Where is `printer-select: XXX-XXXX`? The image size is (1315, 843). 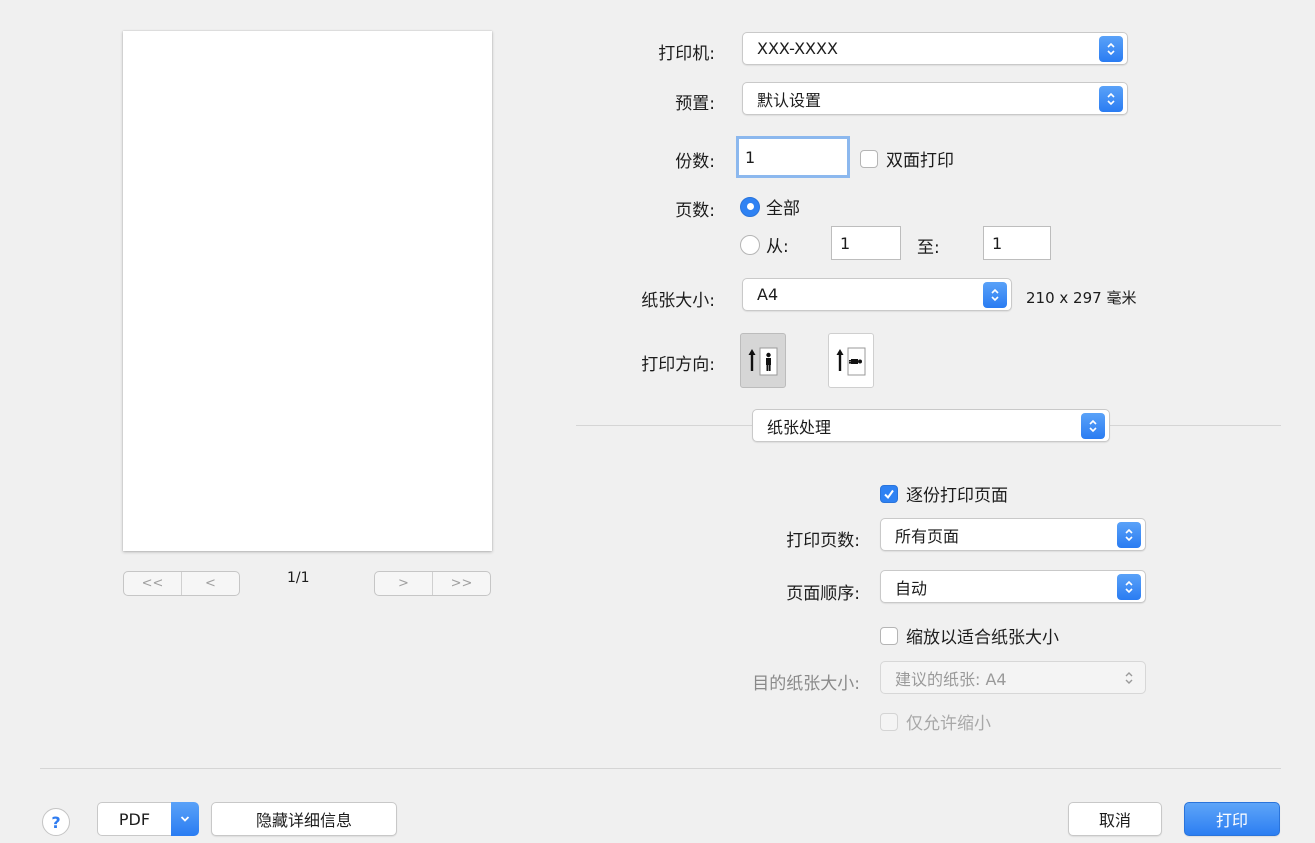
printer-select: XXX-XXXX is located at coordinates (935, 48).